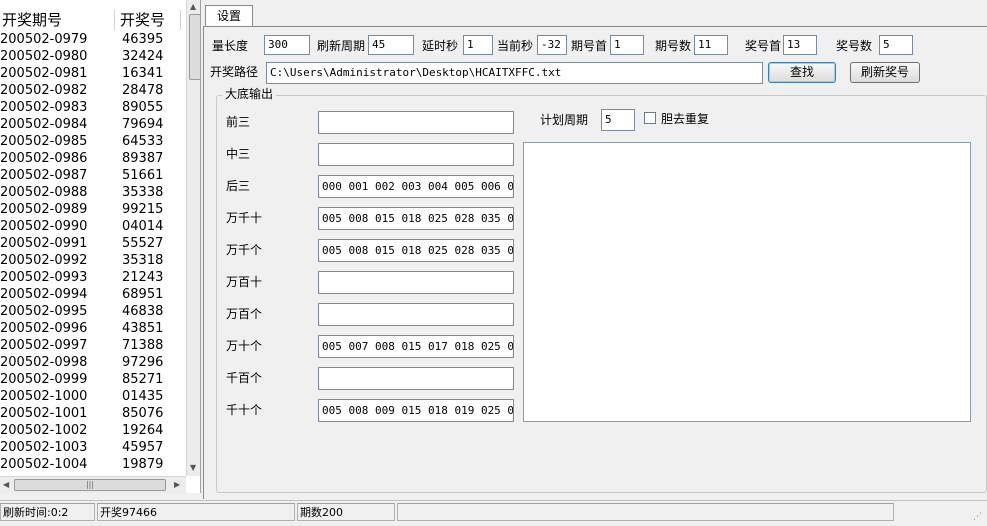 This screenshot has height=526, width=987. Describe the element at coordinates (93, 328) in the screenshot. I see `list-item: 200502-0996 43851` at that location.